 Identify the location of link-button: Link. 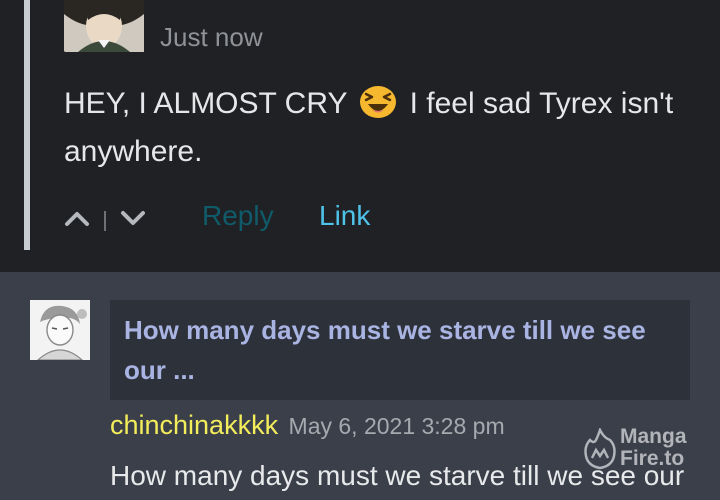
(344, 216).